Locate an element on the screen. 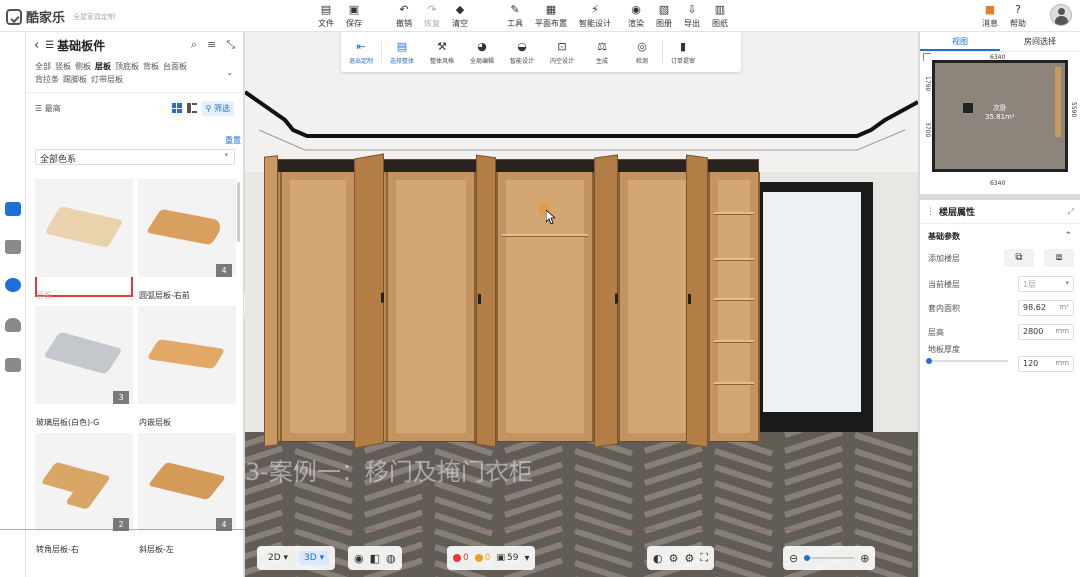  chevron-up-icon: ⌃ is located at coordinates (1068, 236).